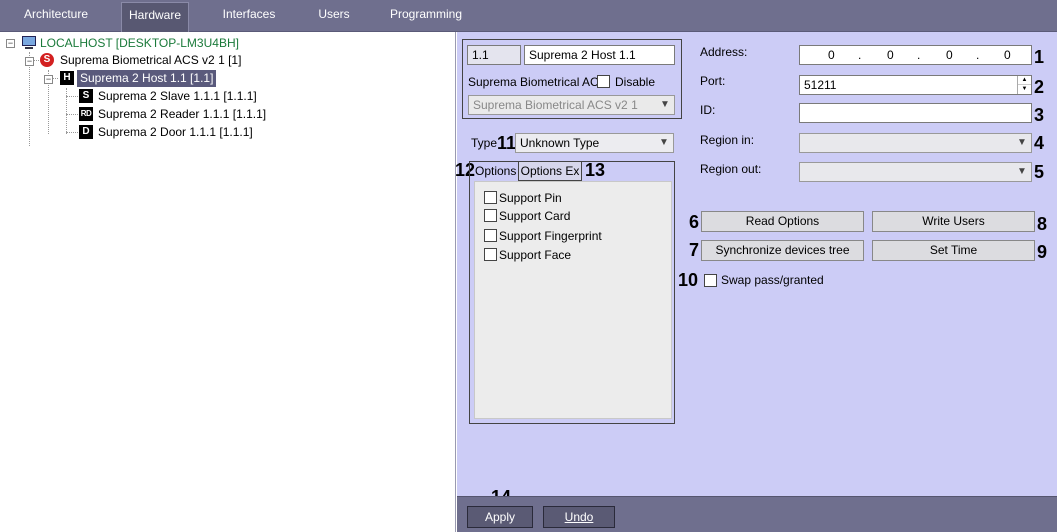 The image size is (1057, 532). Describe the element at coordinates (710, 280) in the screenshot. I see `swap-pass-granted-checkbox` at that location.